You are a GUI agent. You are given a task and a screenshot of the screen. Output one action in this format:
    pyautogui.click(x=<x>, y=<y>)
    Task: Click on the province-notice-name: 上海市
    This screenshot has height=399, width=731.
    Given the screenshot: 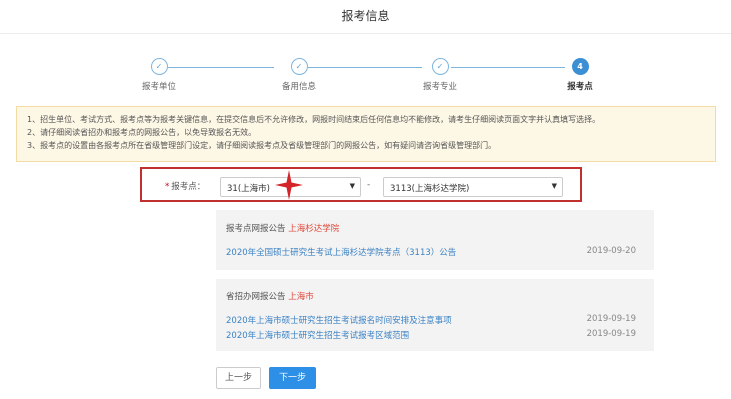 What is the action you would take?
    pyautogui.click(x=301, y=297)
    